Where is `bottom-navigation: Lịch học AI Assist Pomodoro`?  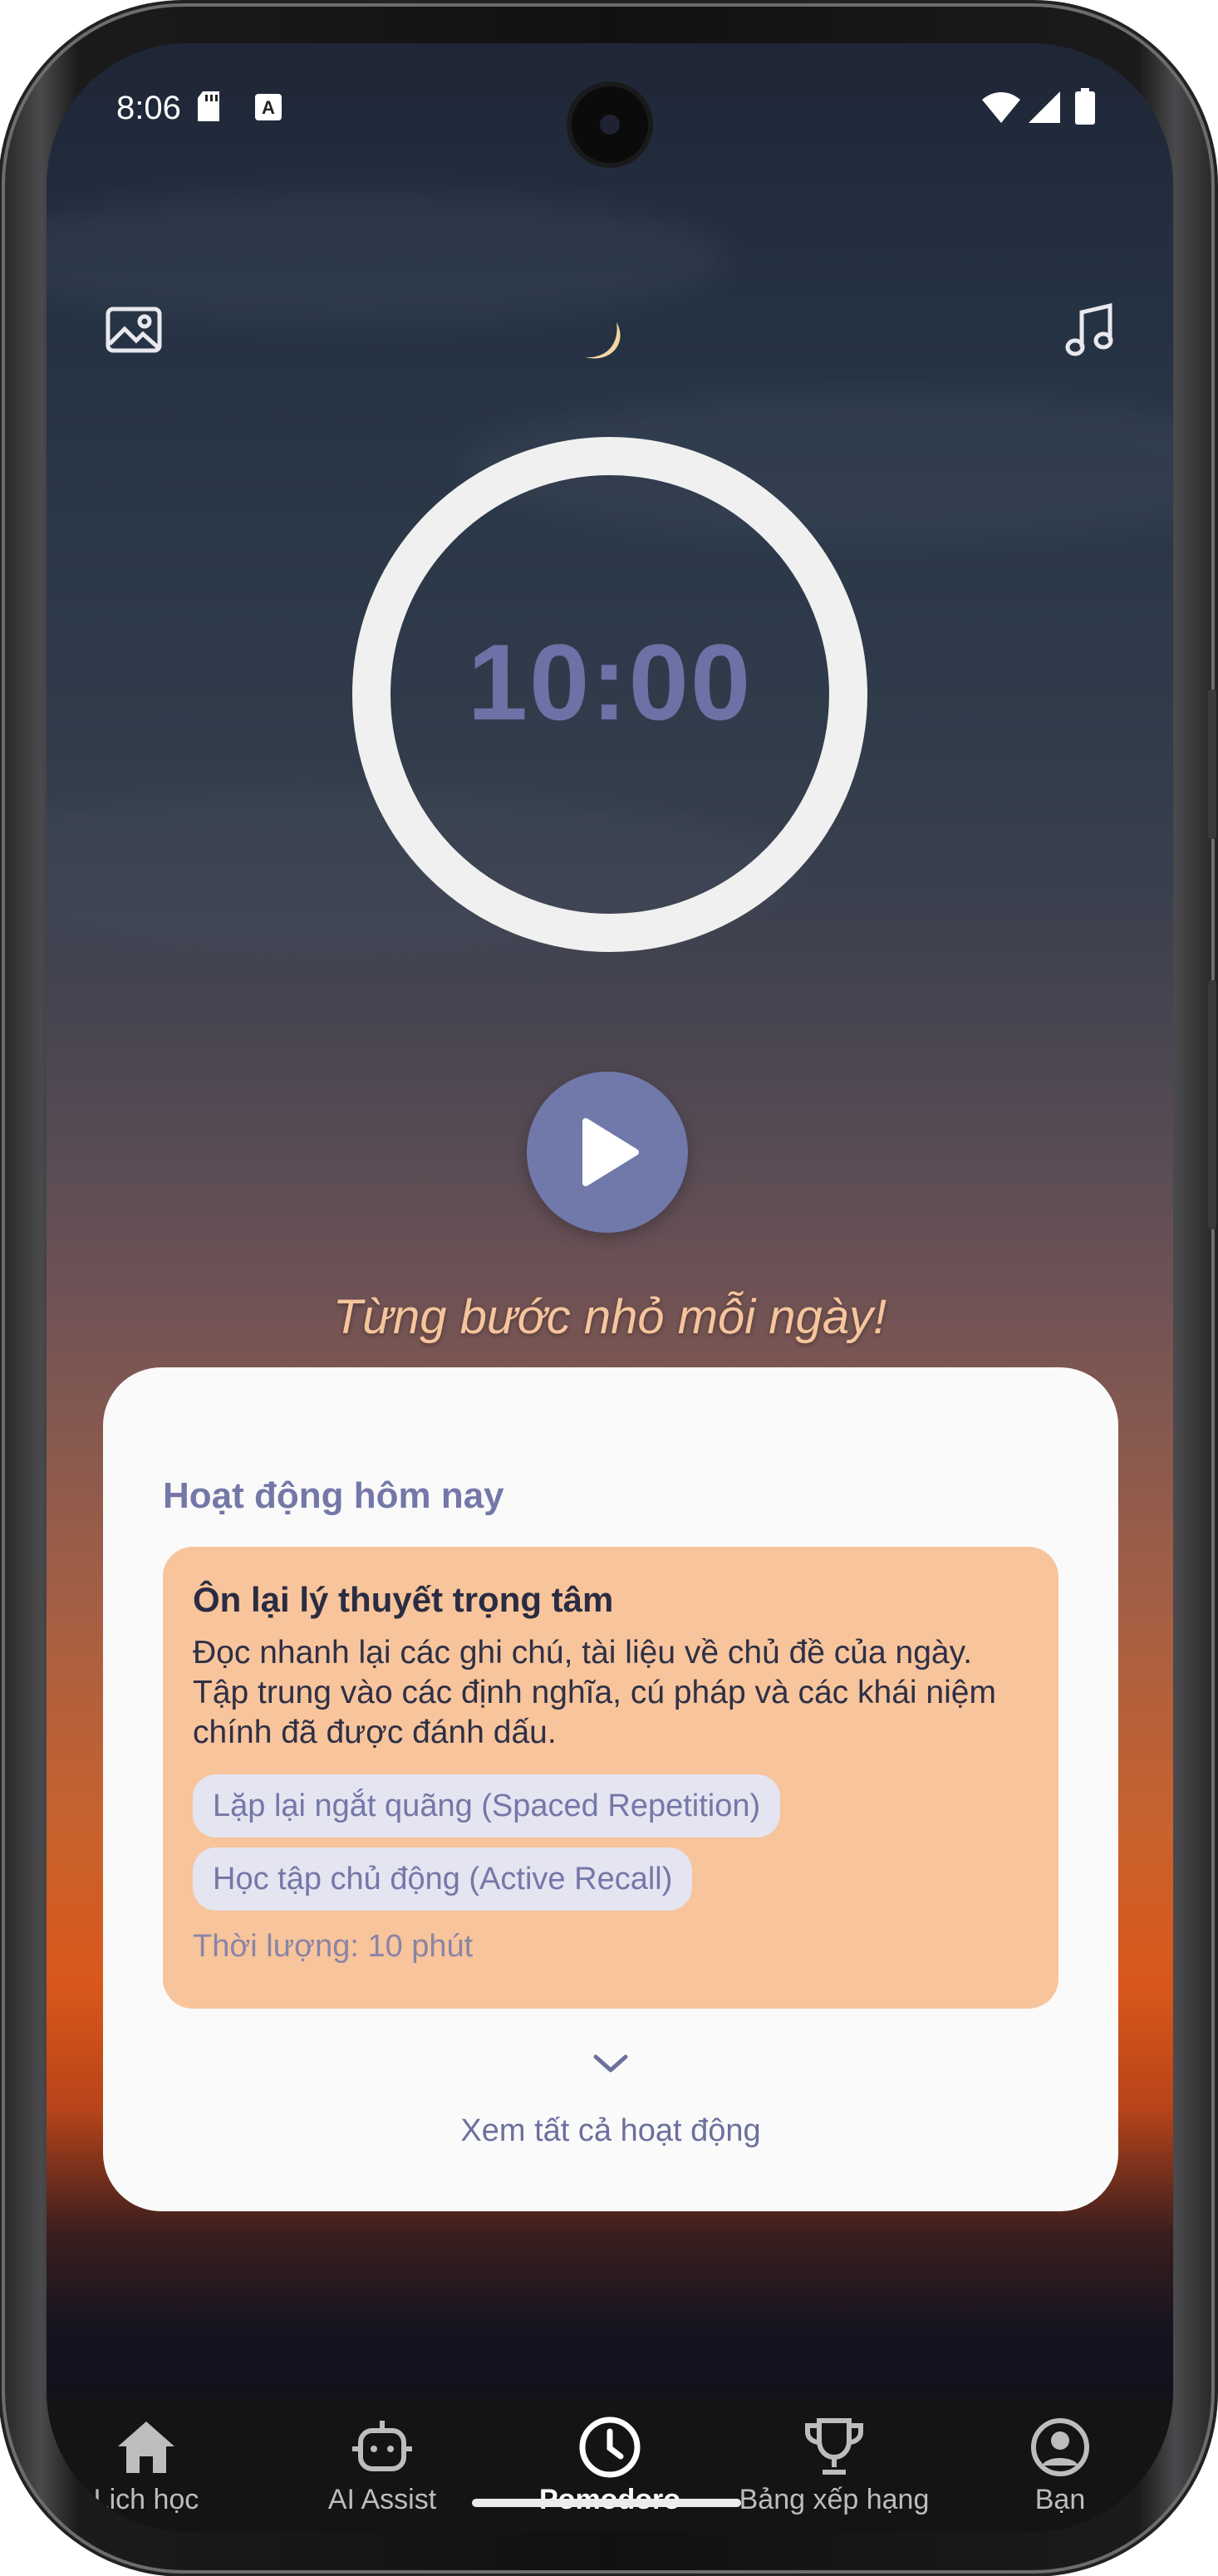 bottom-navigation: Lịch học AI Assist Pomodoro is located at coordinates (610, 2465).